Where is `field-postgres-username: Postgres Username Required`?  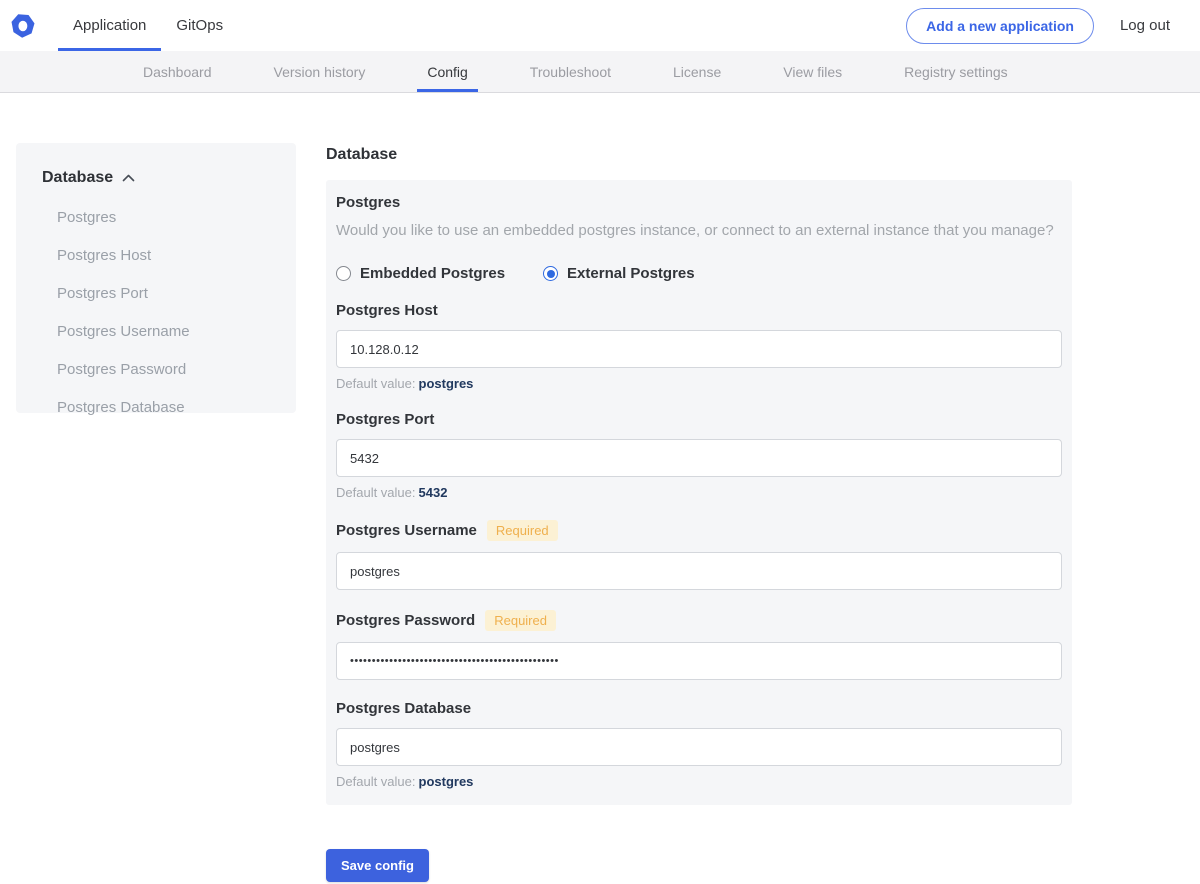 field-postgres-username: Postgres Username Required is located at coordinates (699, 555).